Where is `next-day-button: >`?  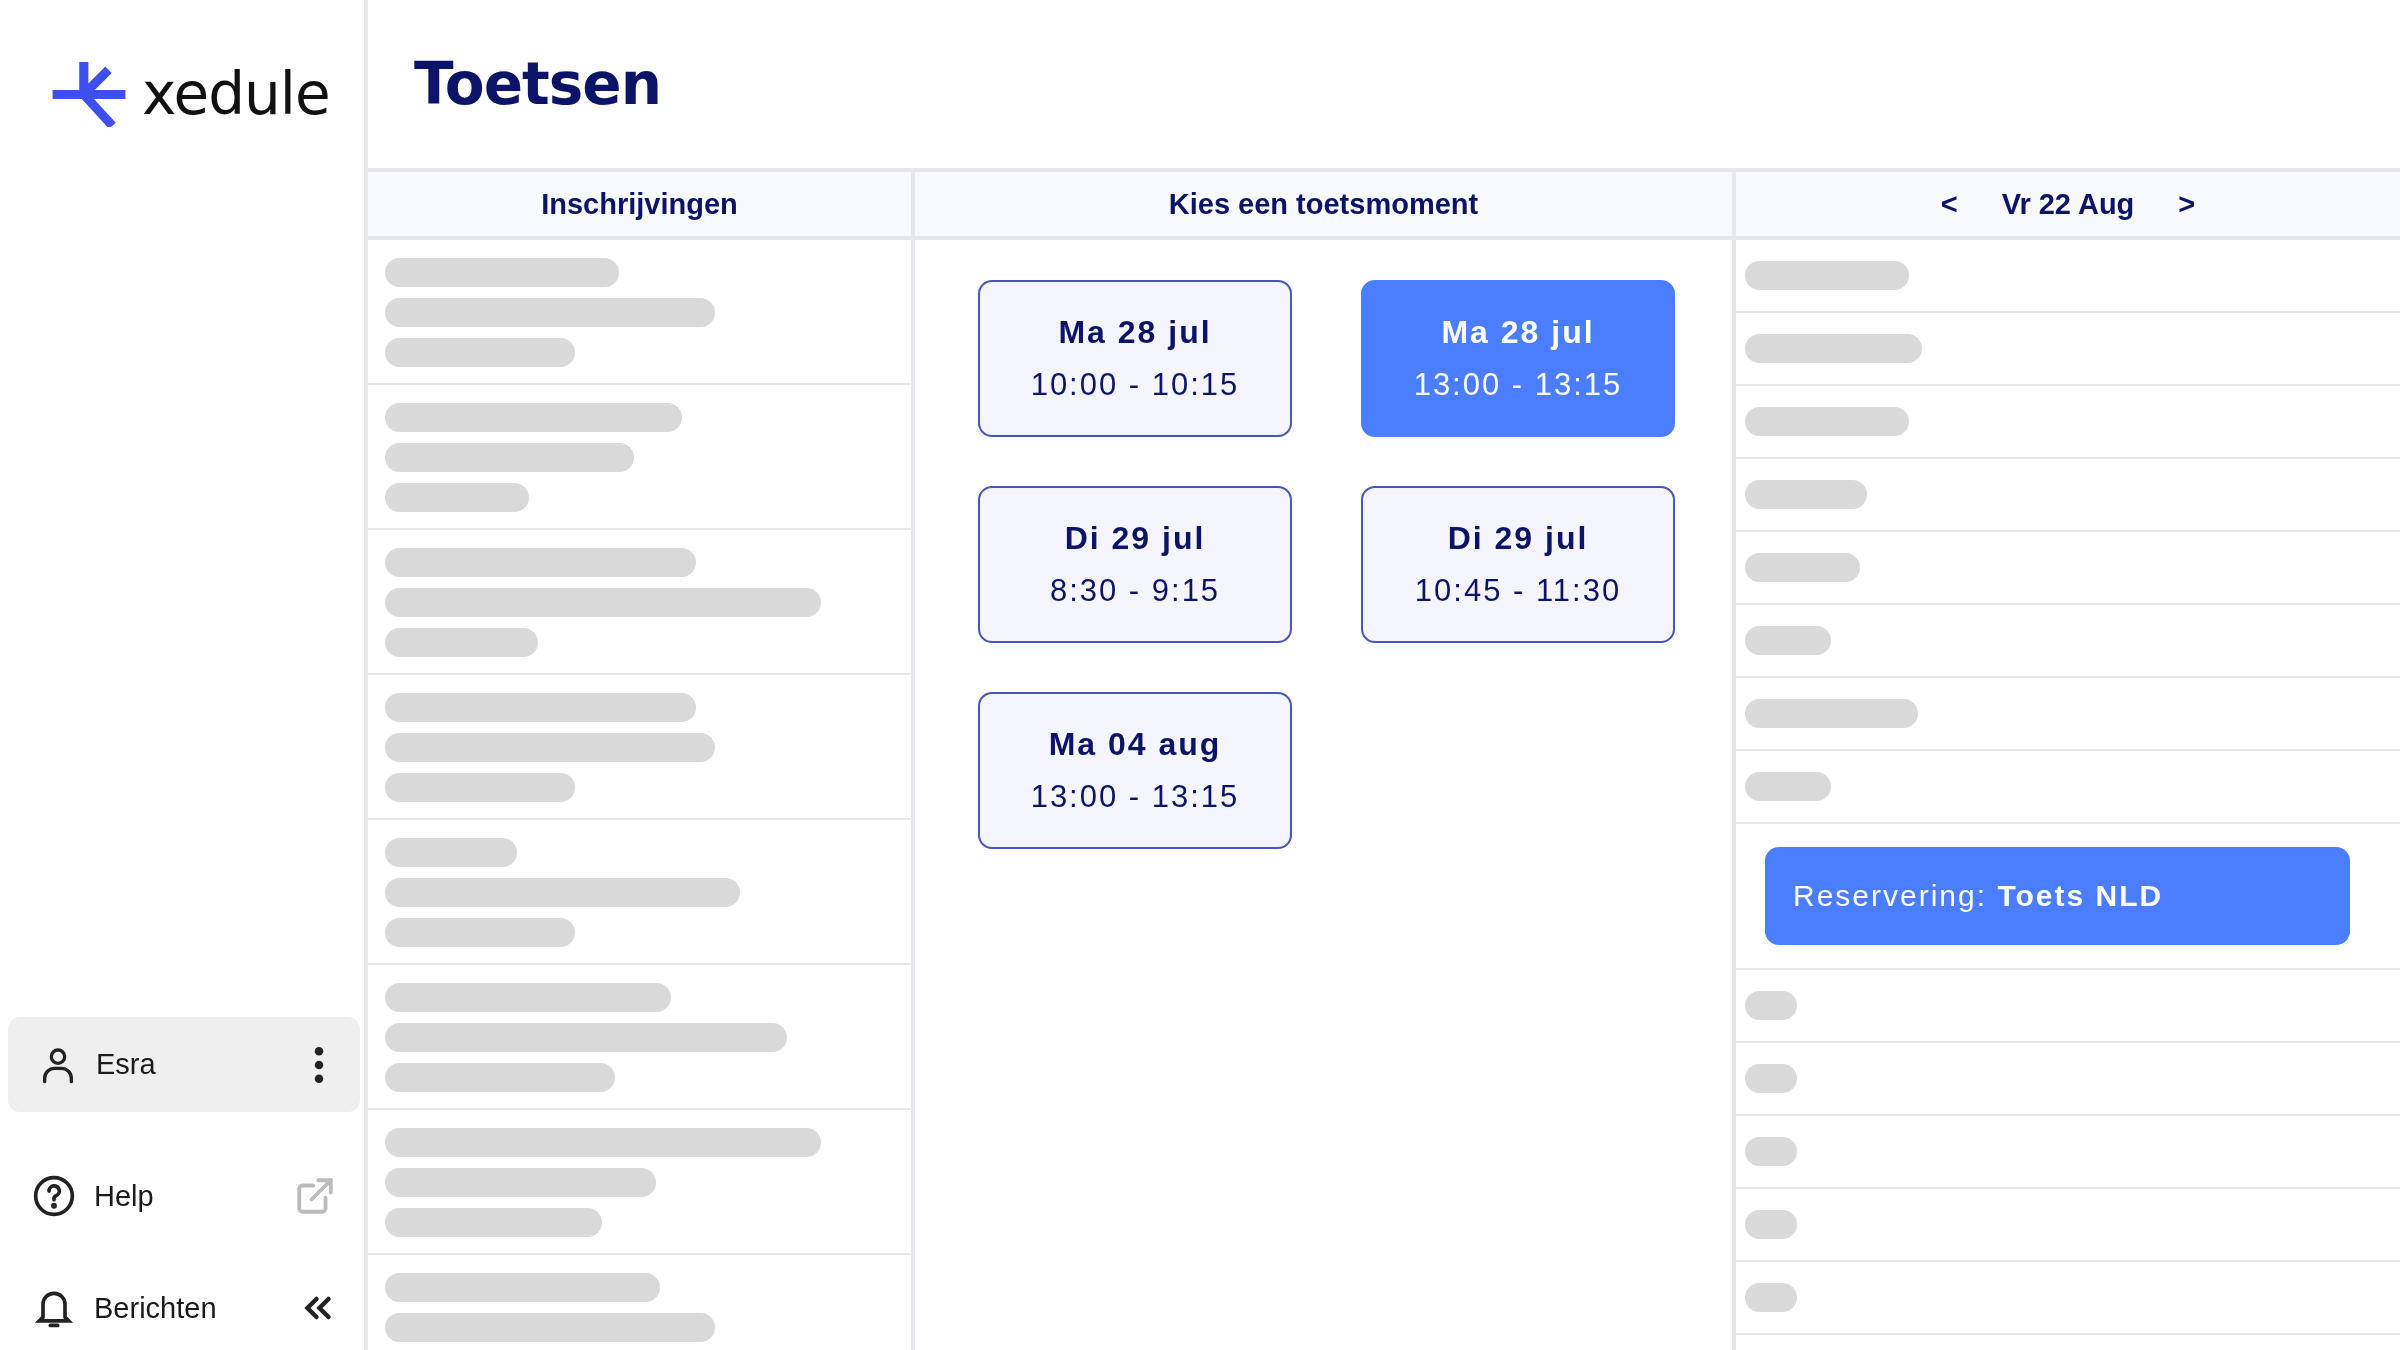
next-day-button: > is located at coordinates (2187, 204).